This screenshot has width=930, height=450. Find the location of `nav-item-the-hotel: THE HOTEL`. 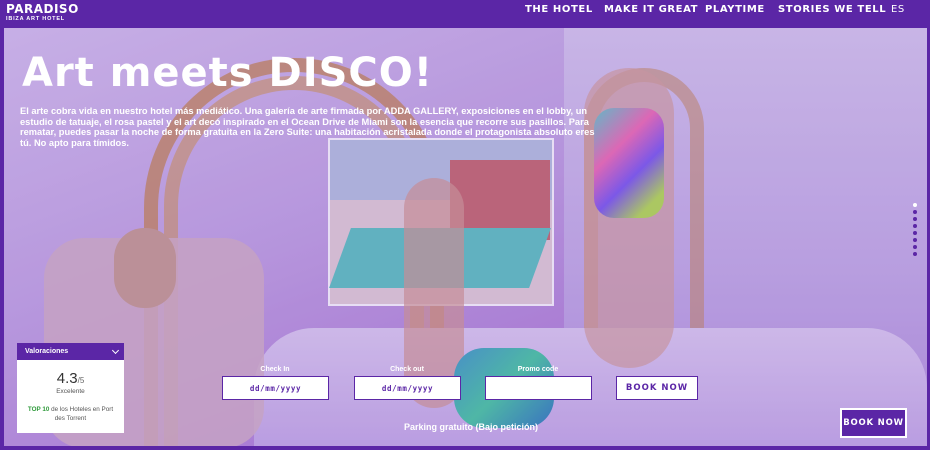

nav-item-the-hotel: THE HOTEL is located at coordinates (559, 9).